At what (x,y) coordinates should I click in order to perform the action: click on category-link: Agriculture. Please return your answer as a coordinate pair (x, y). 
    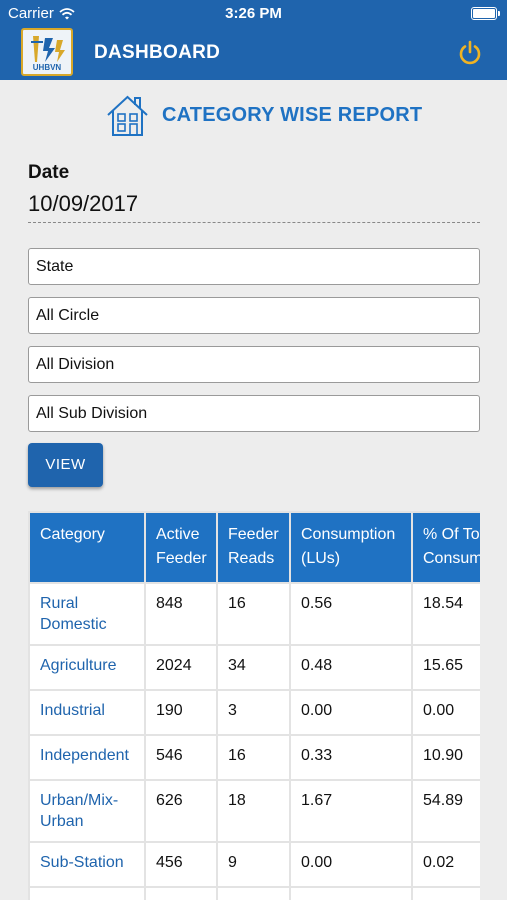
    Looking at the image, I should click on (87, 667).